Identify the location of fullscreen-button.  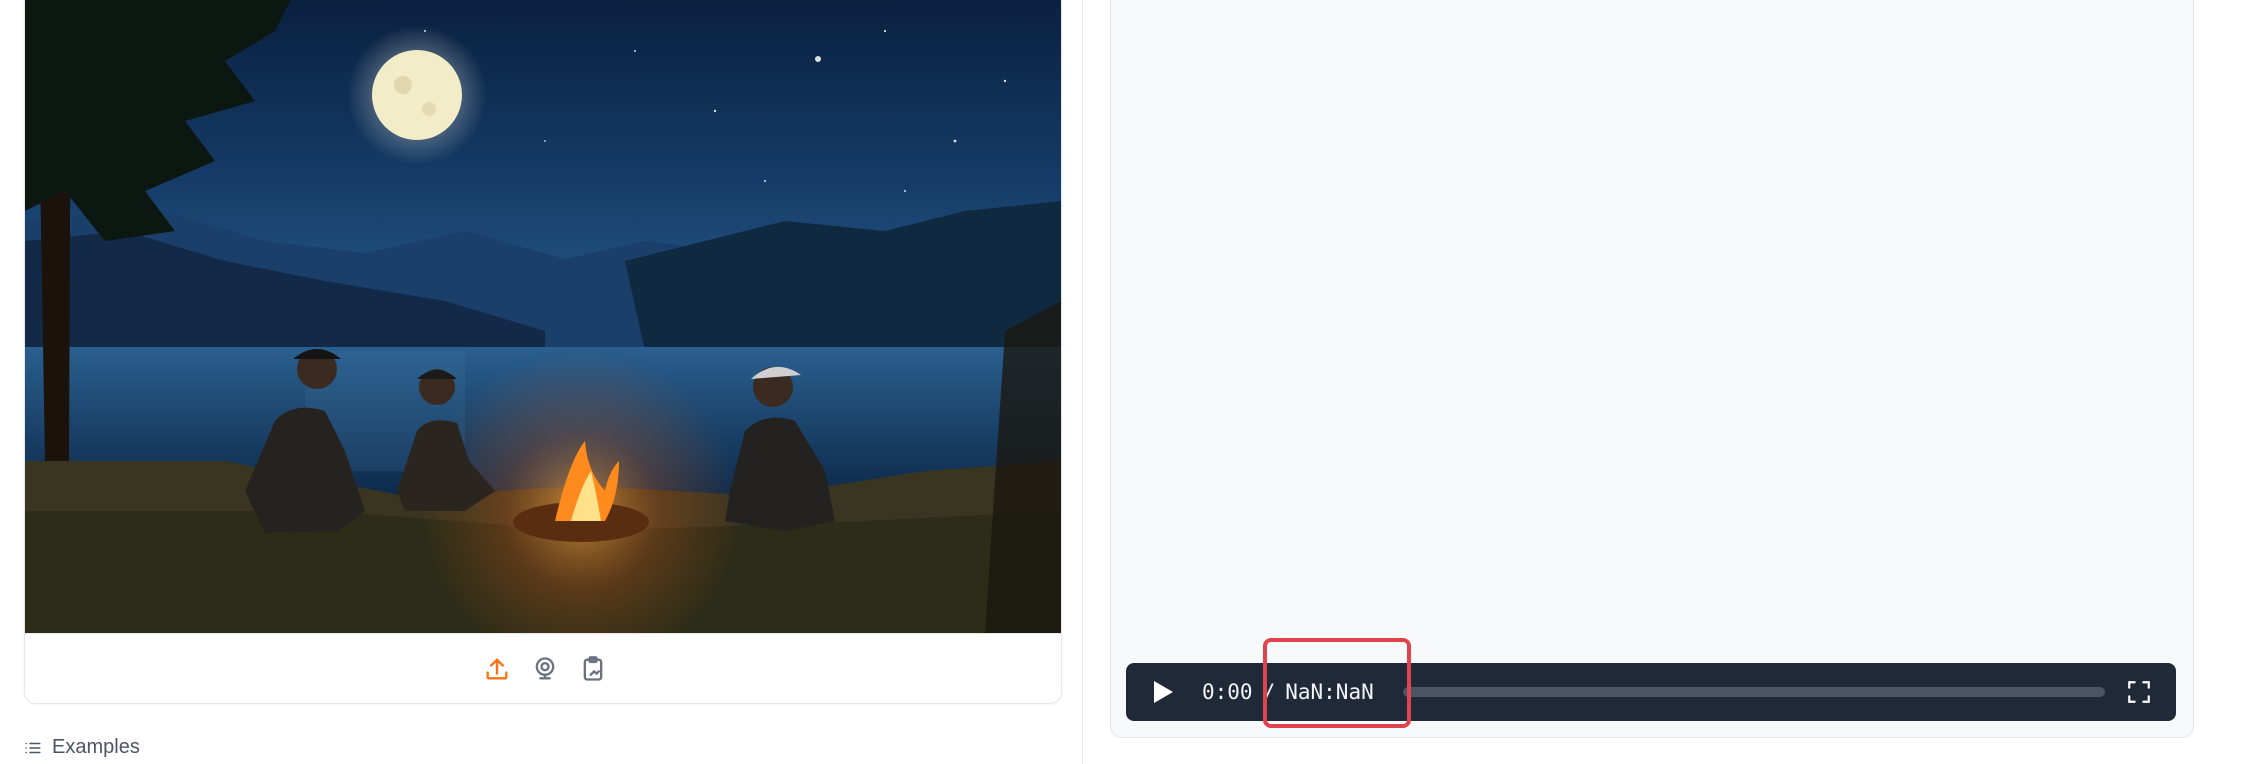
(2139, 692).